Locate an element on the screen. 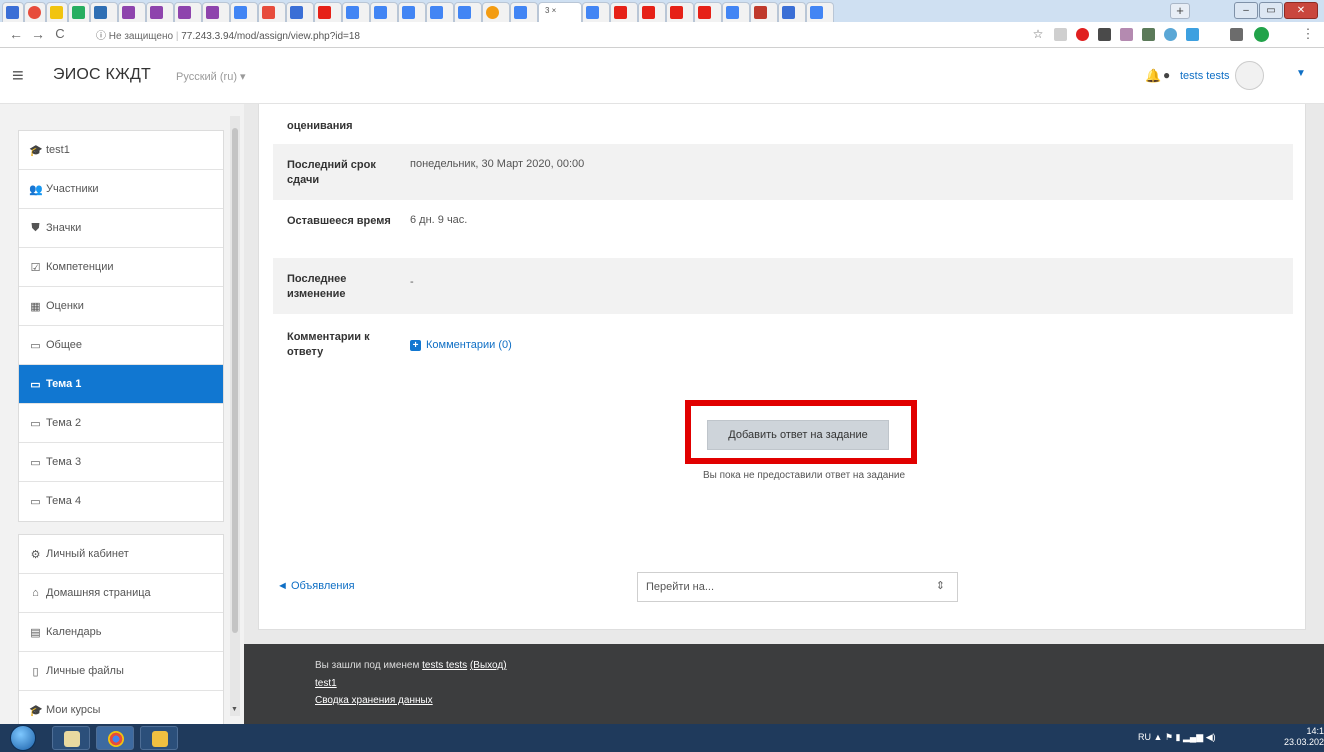 The height and width of the screenshot is (752, 1324). sidebar-item: ▭ Тема 4 is located at coordinates (121, 501).